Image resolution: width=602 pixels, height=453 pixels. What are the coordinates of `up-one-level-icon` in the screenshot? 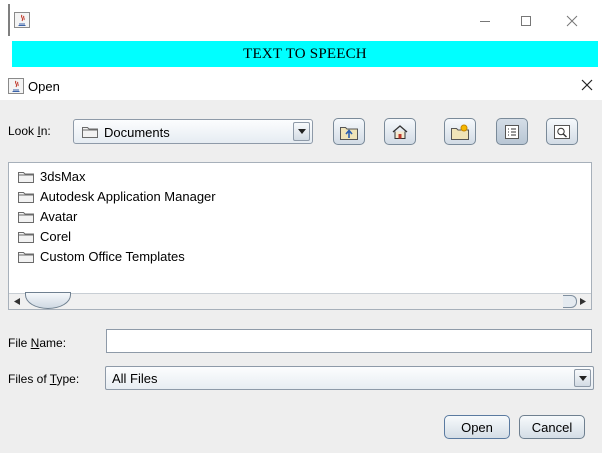 It's located at (349, 133).